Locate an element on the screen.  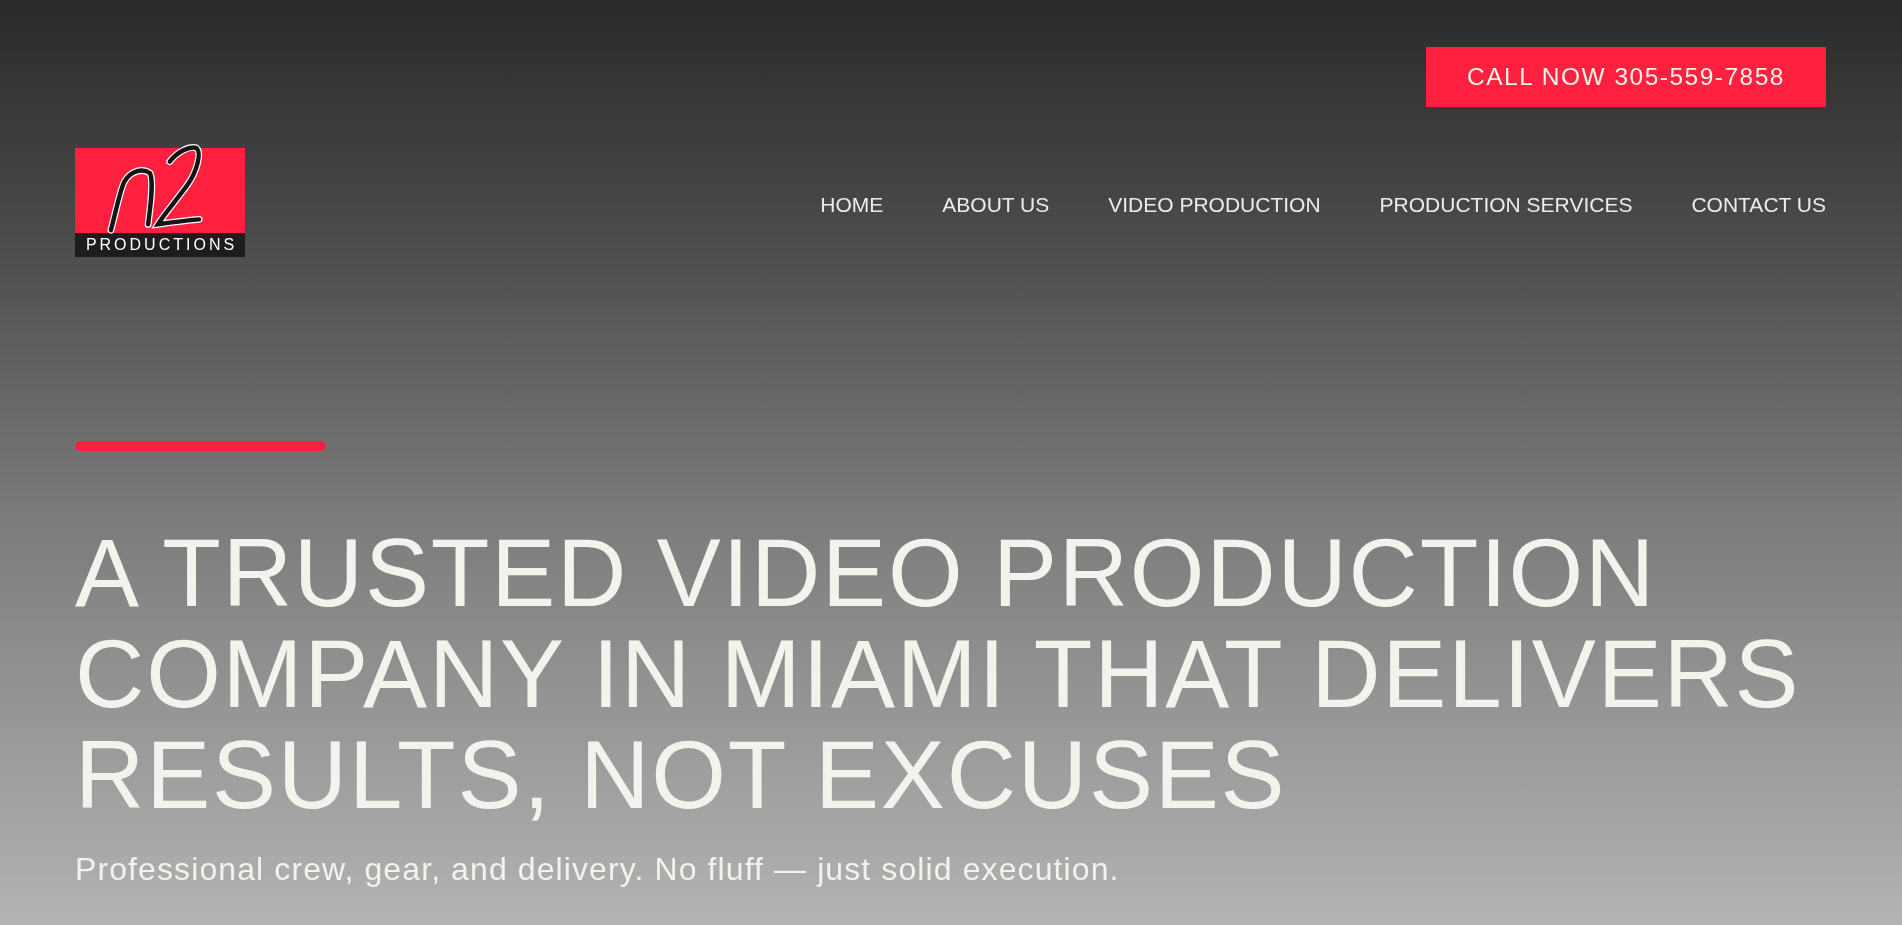
hero-subtitle: Professional crew, gear, and delivery. No fluff — just solid execution. is located at coordinates (598, 869).